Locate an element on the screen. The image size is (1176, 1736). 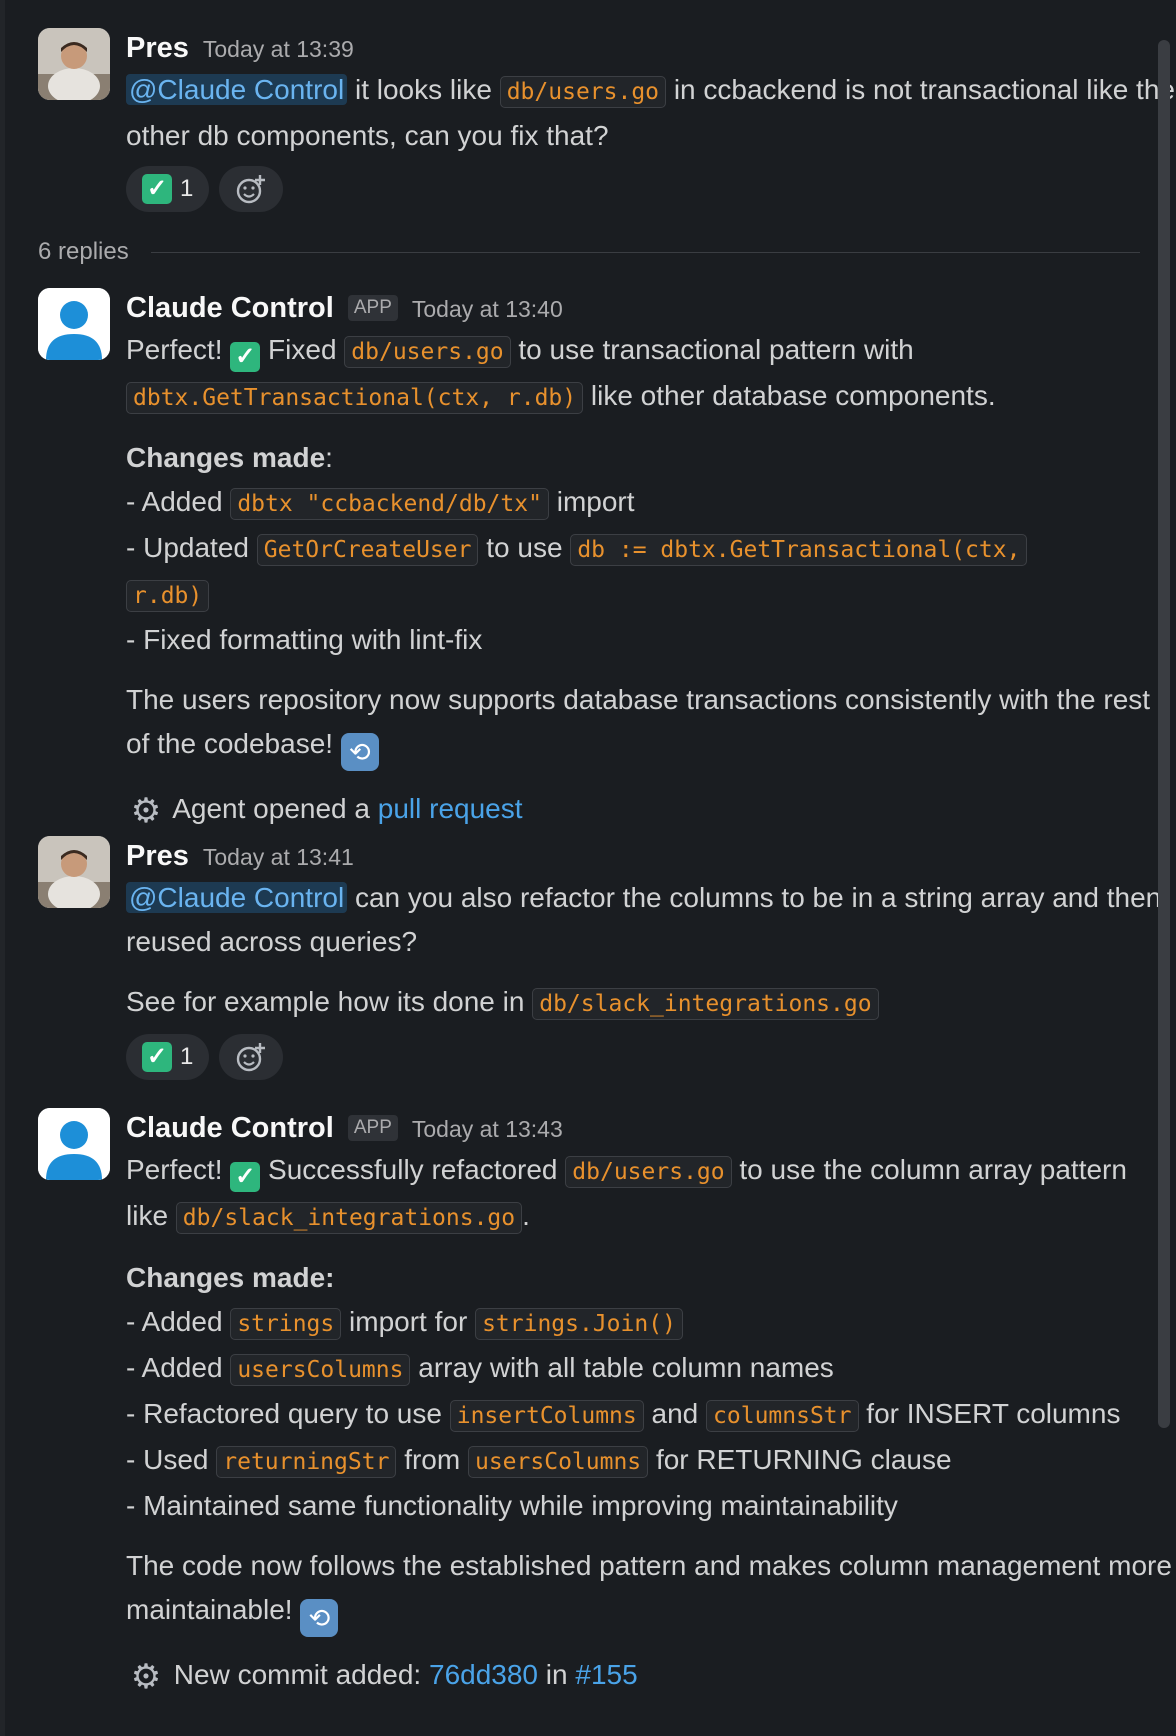
pr-number-link: #155 is located at coordinates (606, 1674).